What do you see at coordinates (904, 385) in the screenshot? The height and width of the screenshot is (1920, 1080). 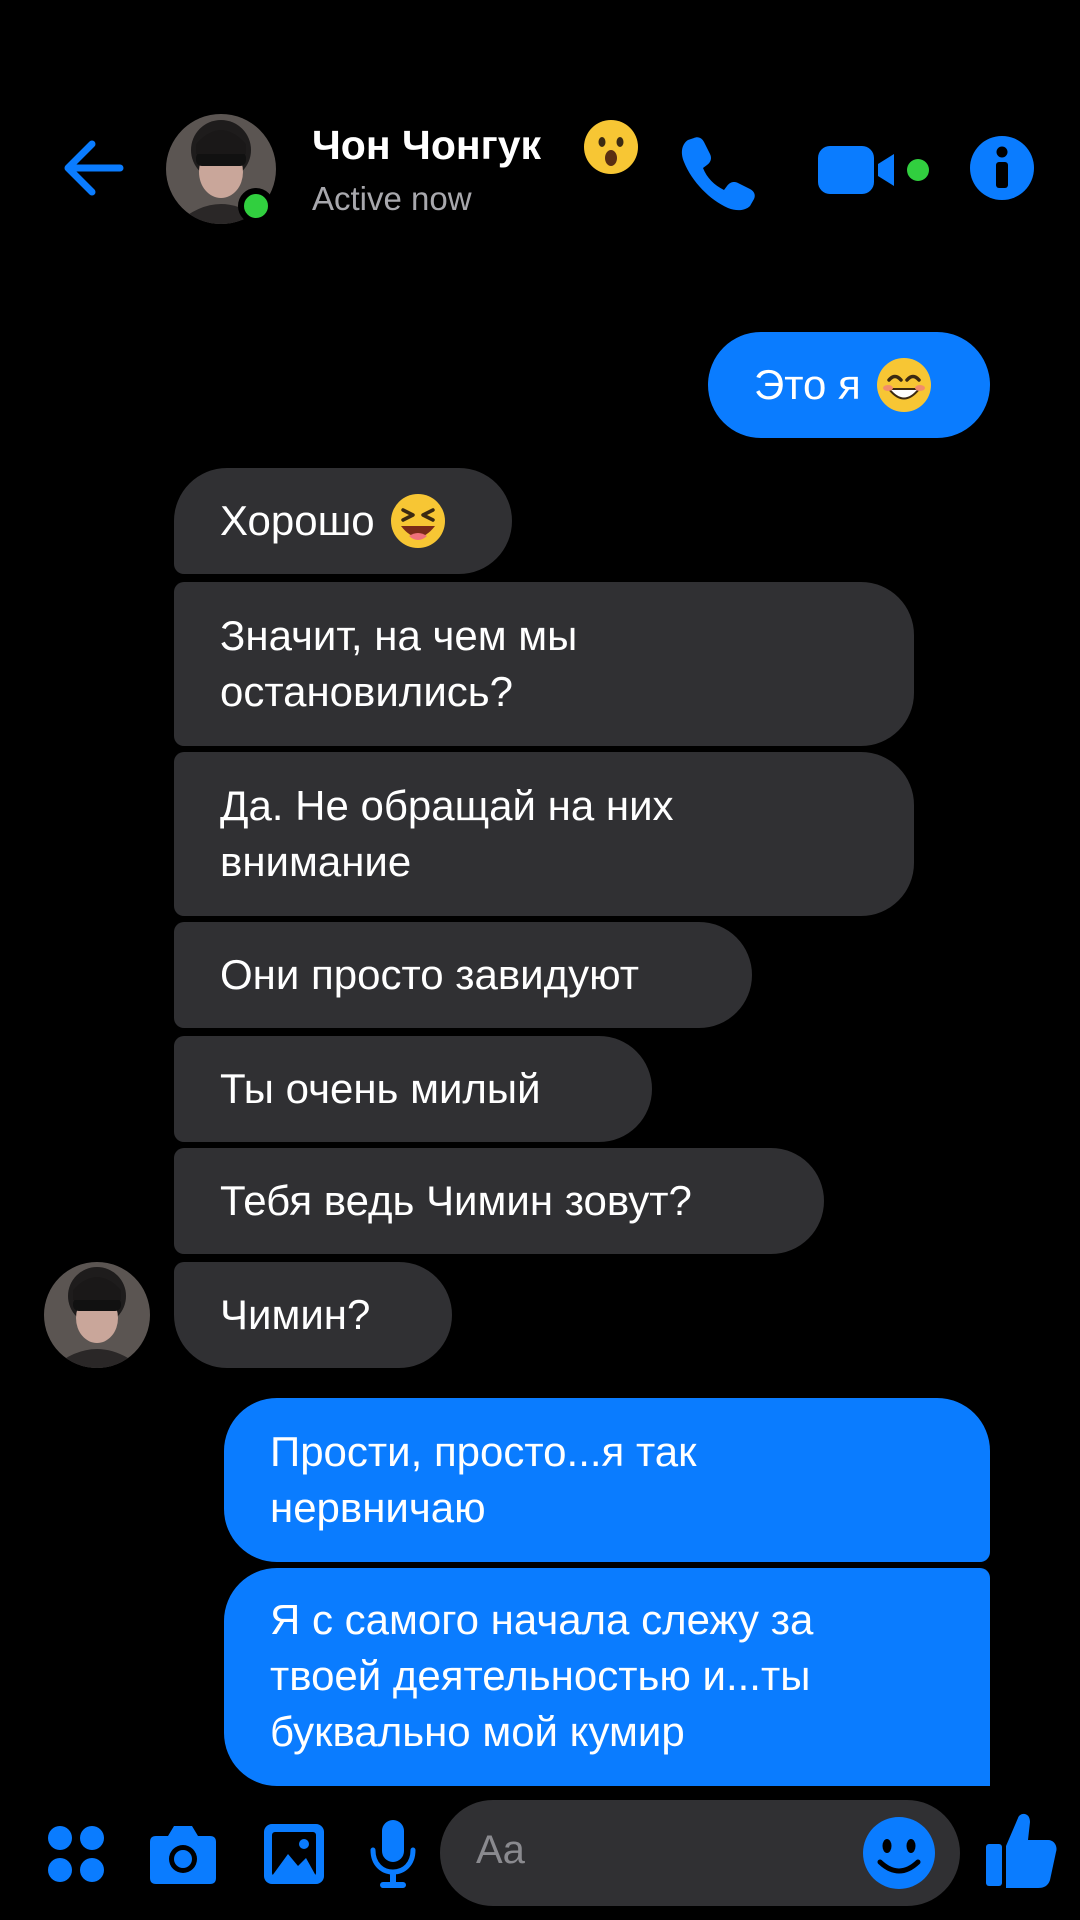 I see `smiling-face-emoji-icon` at bounding box center [904, 385].